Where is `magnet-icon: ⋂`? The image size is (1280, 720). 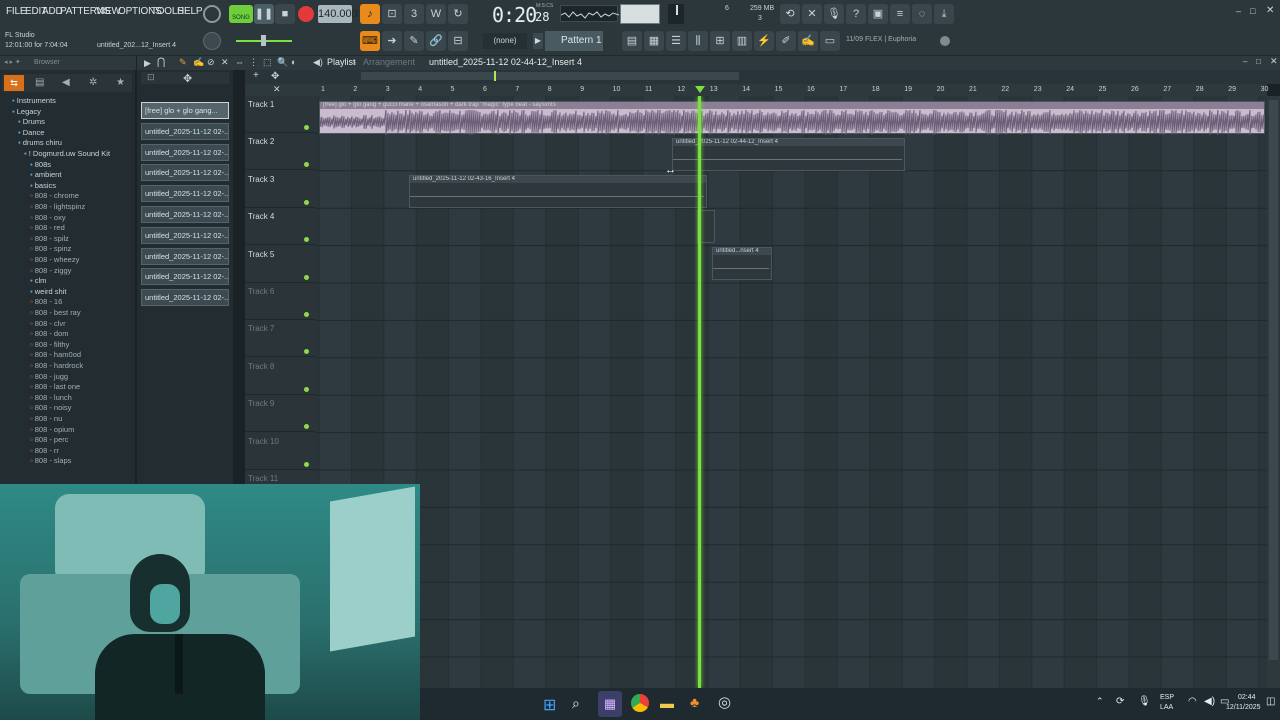 magnet-icon: ⋂ is located at coordinates (161, 62).